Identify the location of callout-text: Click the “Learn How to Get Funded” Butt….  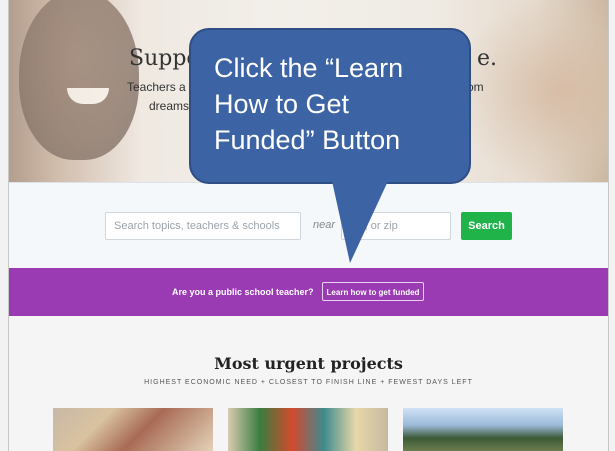
(334, 104).